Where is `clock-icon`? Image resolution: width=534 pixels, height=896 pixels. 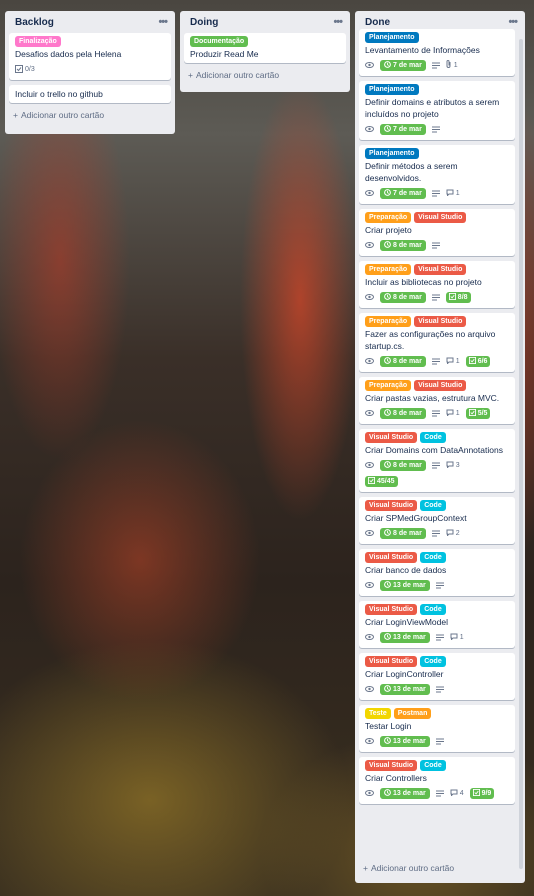 clock-icon is located at coordinates (387, 361).